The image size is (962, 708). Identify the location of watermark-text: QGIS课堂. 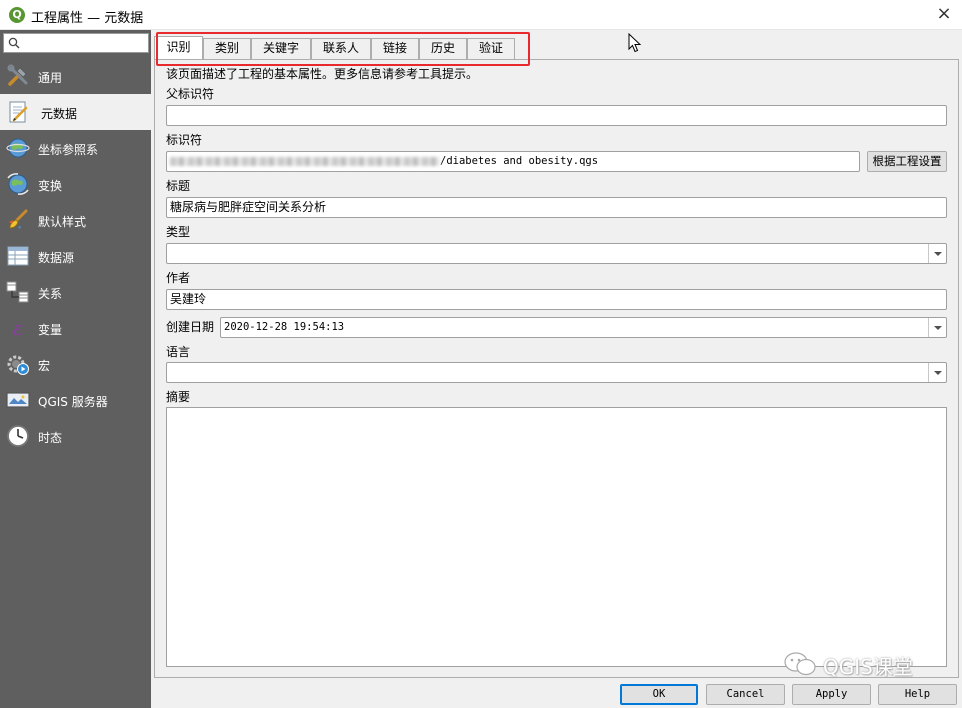
(868, 667).